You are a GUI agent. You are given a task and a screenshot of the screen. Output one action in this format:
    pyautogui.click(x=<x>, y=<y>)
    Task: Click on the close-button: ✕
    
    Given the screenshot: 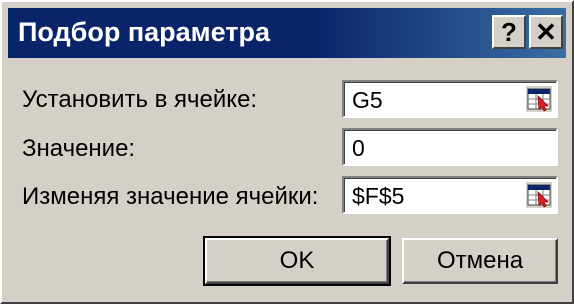 What is the action you would take?
    pyautogui.click(x=546, y=32)
    